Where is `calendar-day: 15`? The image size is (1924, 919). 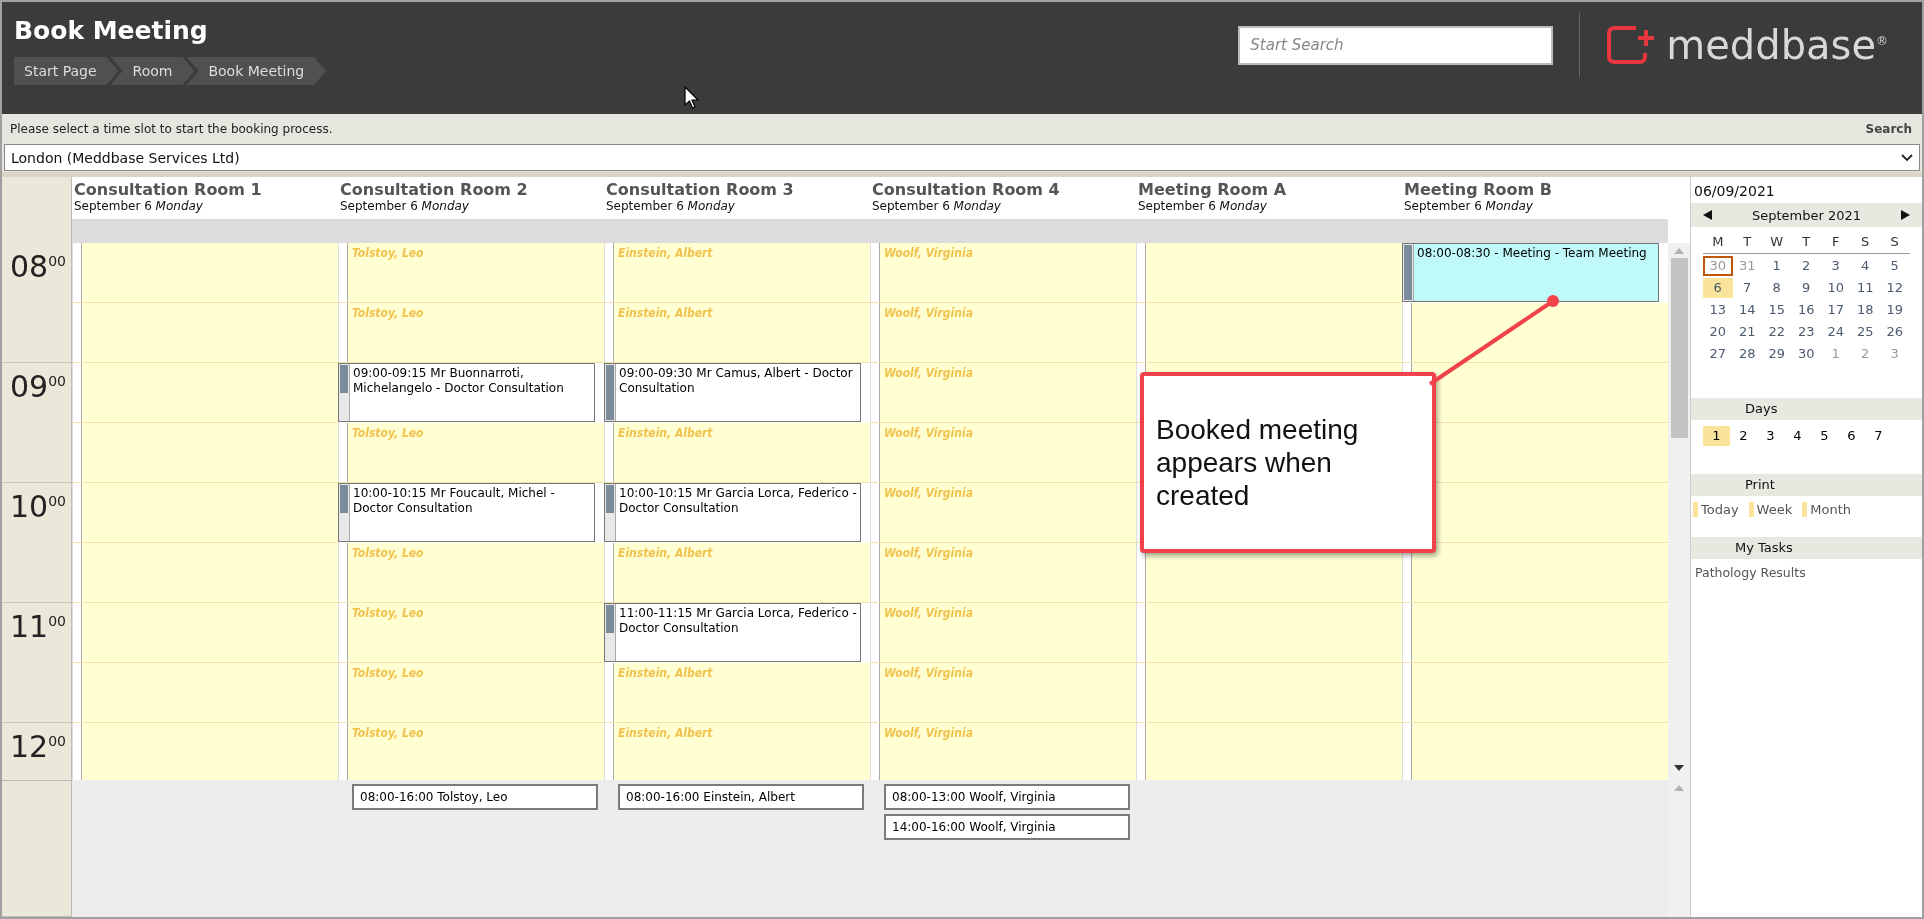 calendar-day: 15 is located at coordinates (1777, 310).